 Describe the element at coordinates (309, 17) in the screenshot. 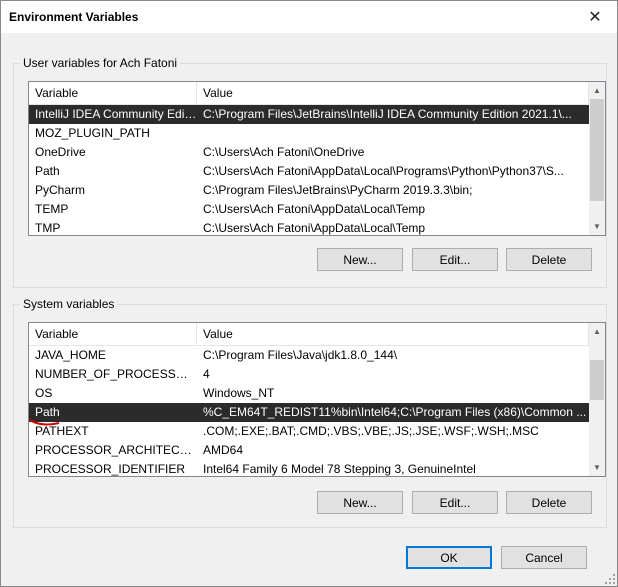

I see `title-bar: Environment Variables ✕` at that location.